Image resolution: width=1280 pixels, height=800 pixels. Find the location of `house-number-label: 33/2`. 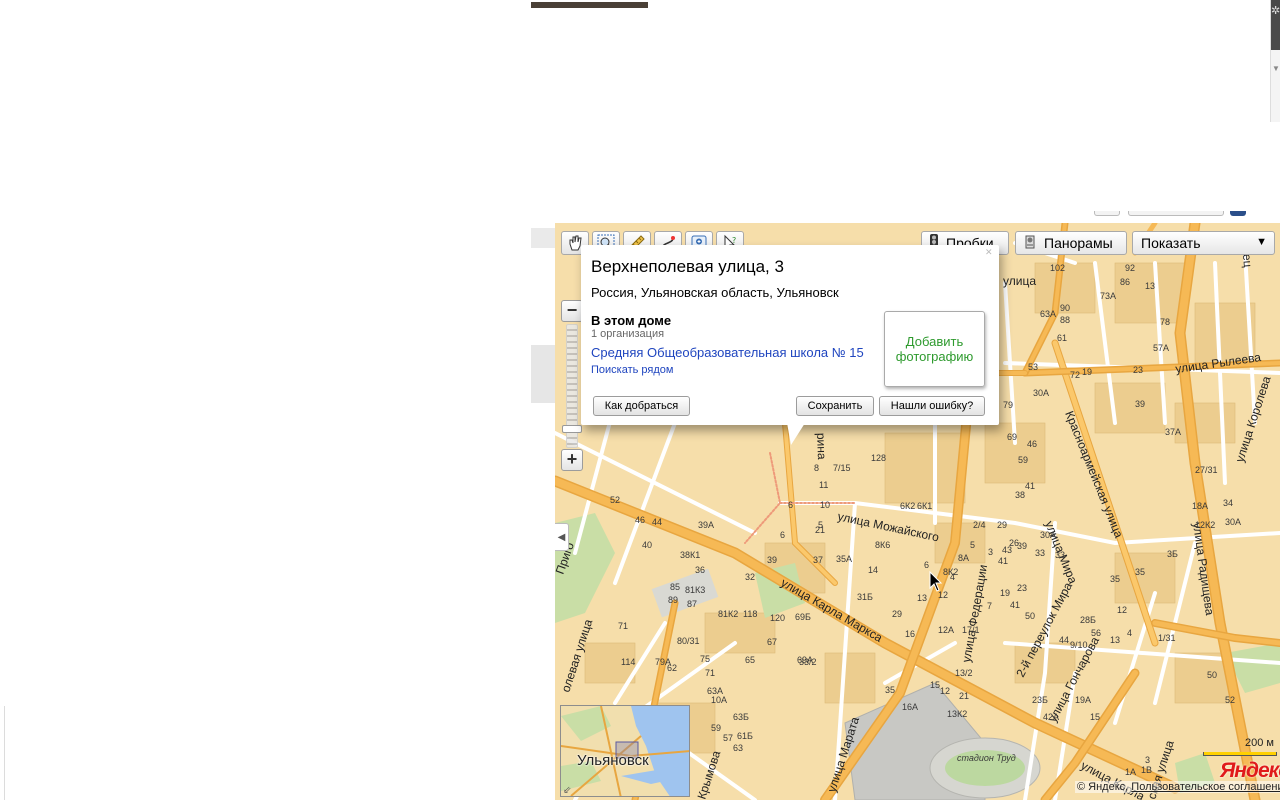

house-number-label: 33/2 is located at coordinates (808, 662).